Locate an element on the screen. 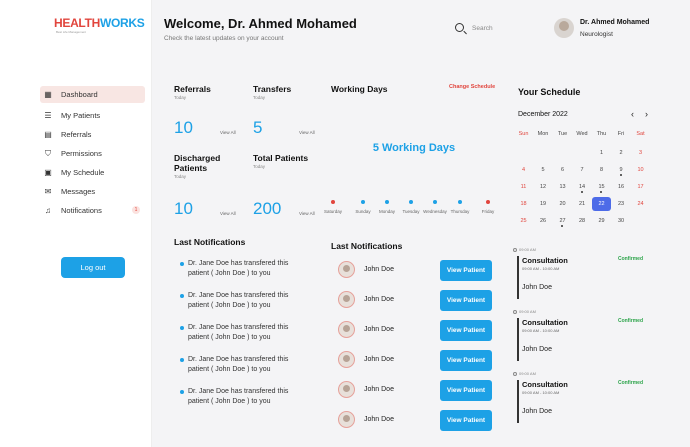 The width and height of the screenshot is (690, 447). calendar-day: 23 is located at coordinates (621, 204).